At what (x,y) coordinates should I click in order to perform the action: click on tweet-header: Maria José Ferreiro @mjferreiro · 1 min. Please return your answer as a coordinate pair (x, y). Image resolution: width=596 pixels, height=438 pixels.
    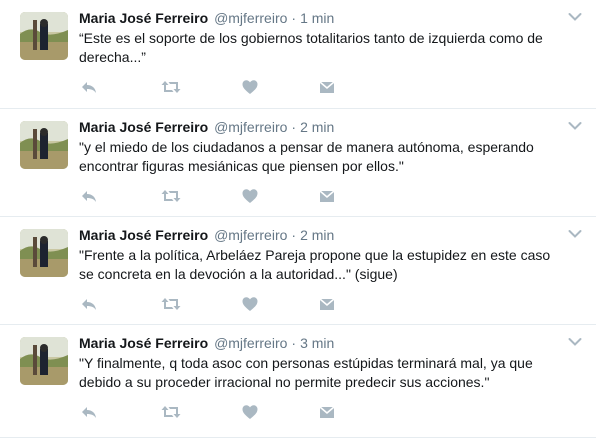
    Looking at the image, I should click on (206, 18).